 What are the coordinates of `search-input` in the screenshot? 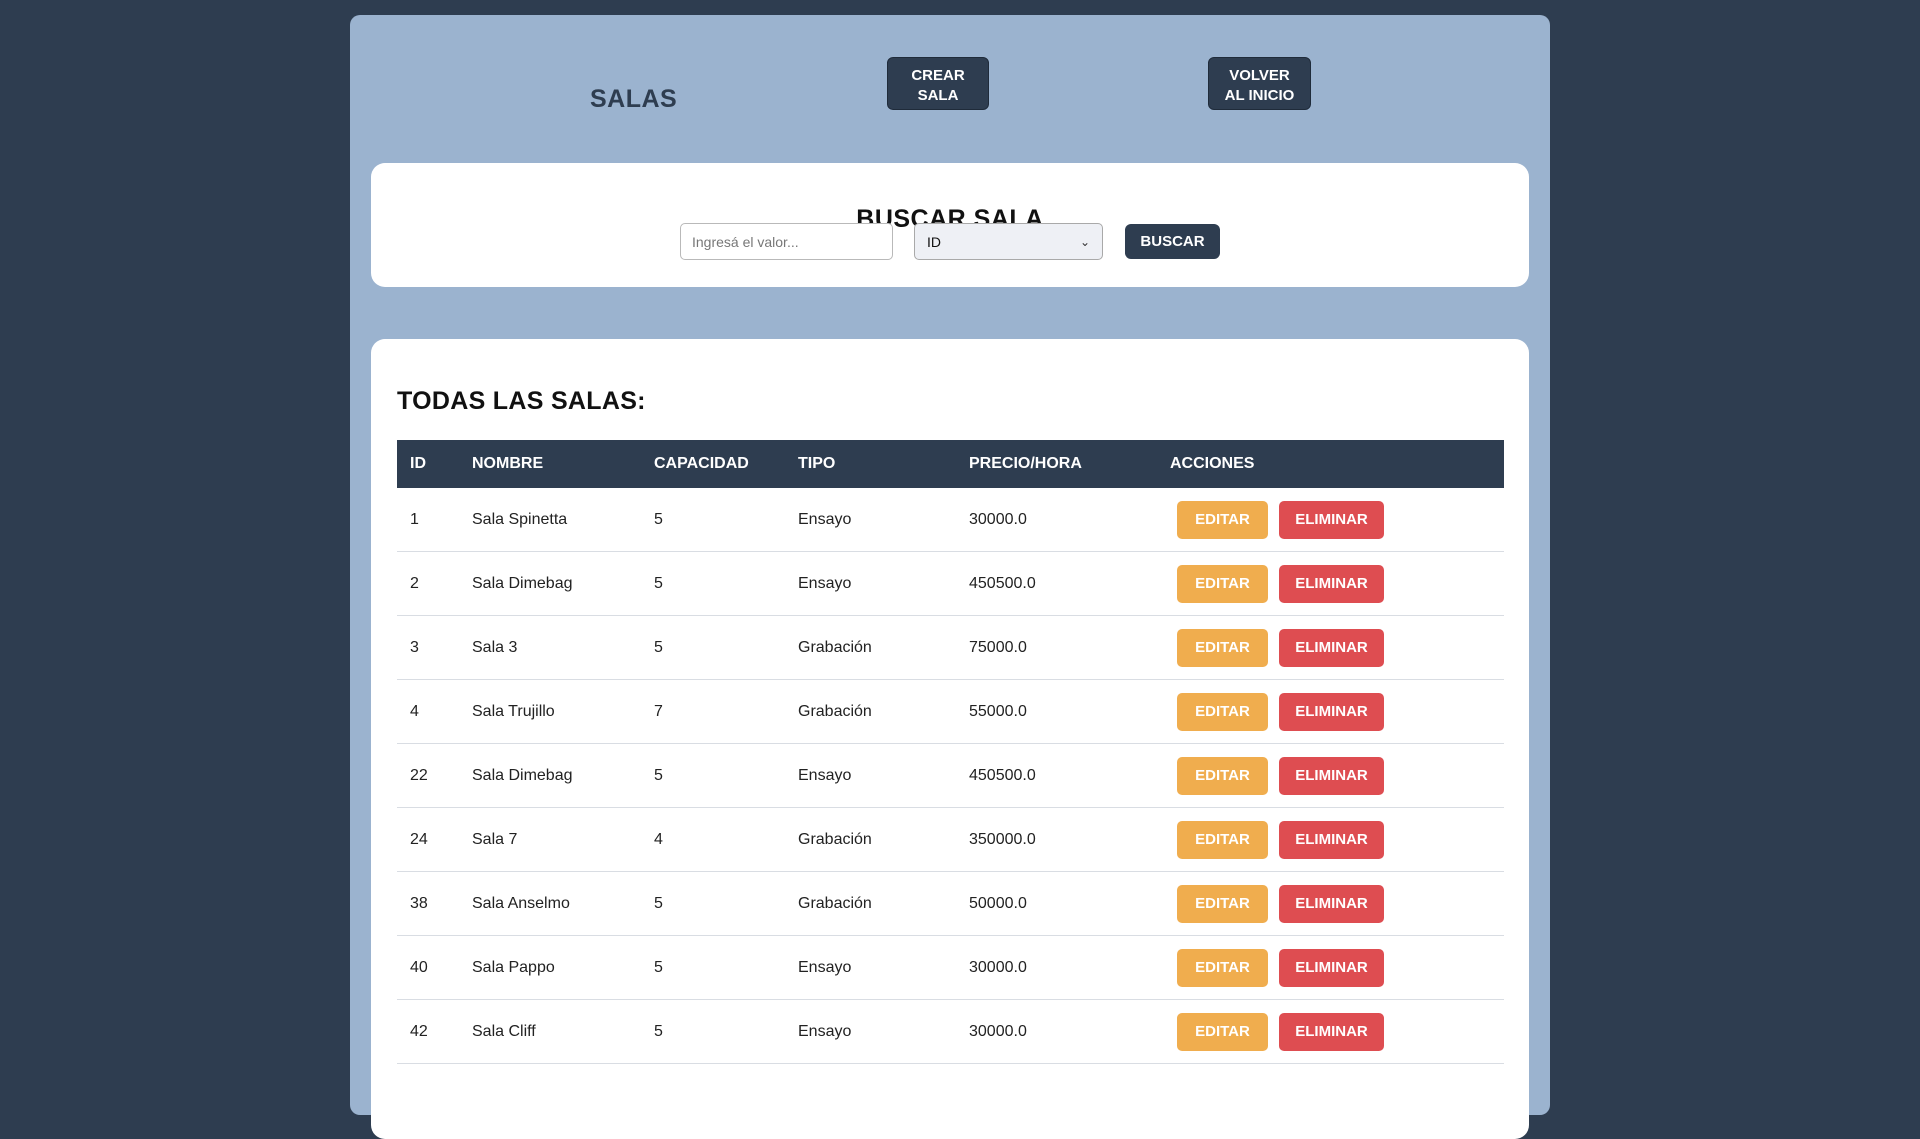 It's located at (786, 241).